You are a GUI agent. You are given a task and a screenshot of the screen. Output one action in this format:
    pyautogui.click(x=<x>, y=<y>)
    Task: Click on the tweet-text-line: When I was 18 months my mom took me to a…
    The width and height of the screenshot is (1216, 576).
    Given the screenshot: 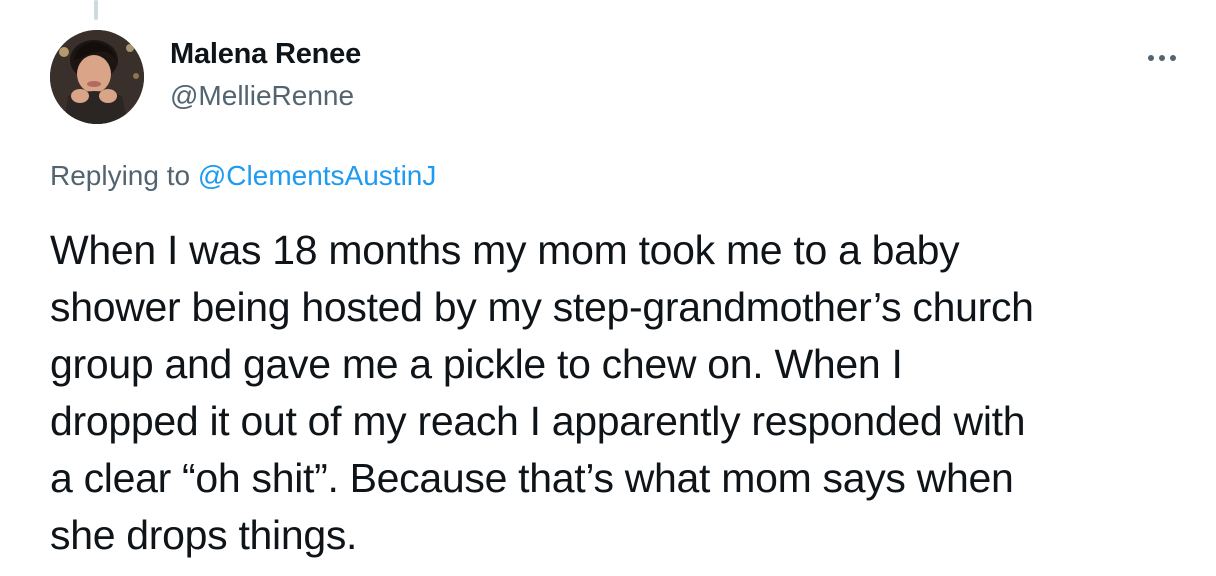 What is the action you would take?
    pyautogui.click(x=505, y=250)
    